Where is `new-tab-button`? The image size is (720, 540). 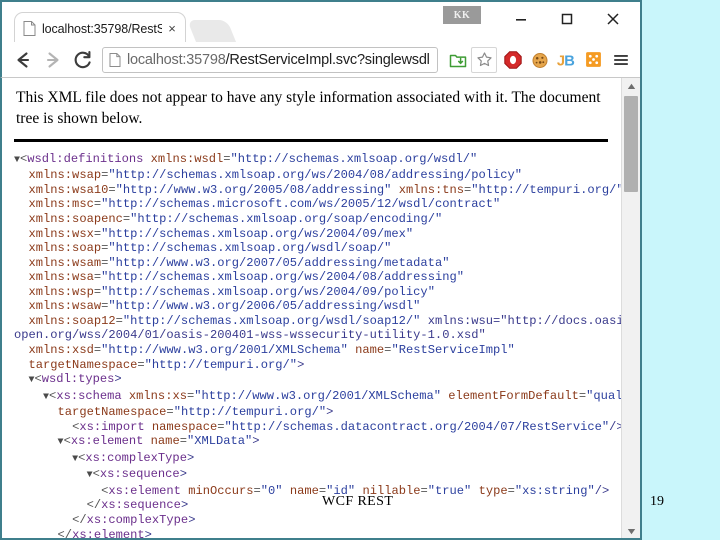
new-tab-button is located at coordinates (212, 32).